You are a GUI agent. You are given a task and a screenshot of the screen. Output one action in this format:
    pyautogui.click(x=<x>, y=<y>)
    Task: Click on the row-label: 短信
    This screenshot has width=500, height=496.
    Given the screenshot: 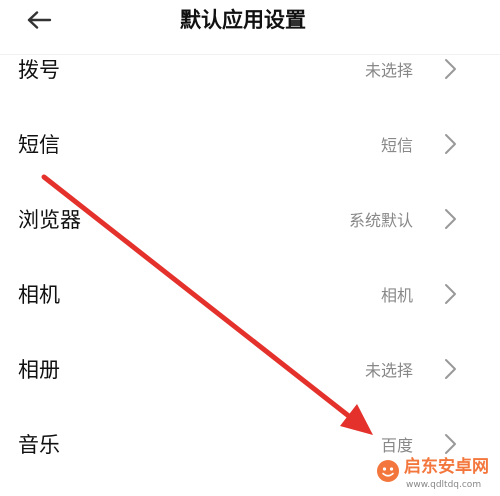 What is the action you would take?
    pyautogui.click(x=39, y=144)
    